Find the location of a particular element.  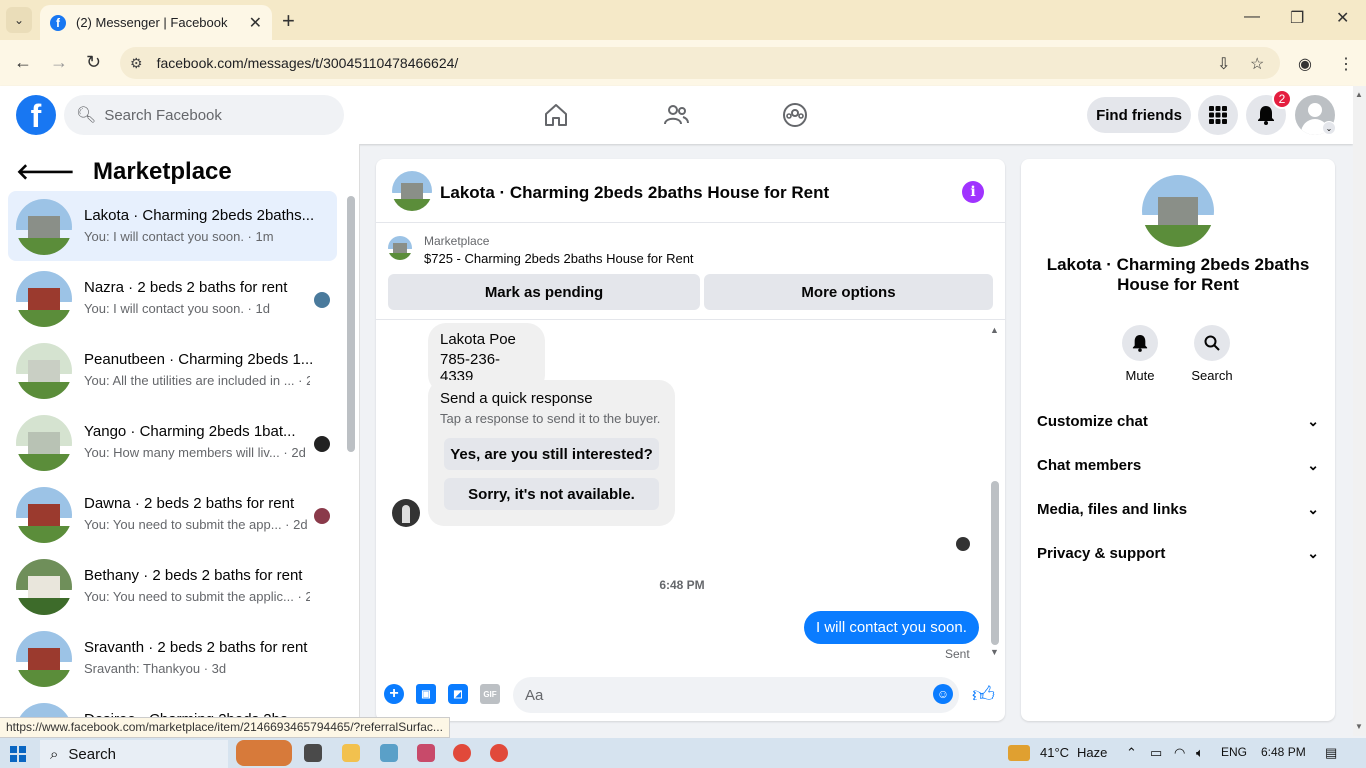

paint-icon is located at coordinates (426, 753).